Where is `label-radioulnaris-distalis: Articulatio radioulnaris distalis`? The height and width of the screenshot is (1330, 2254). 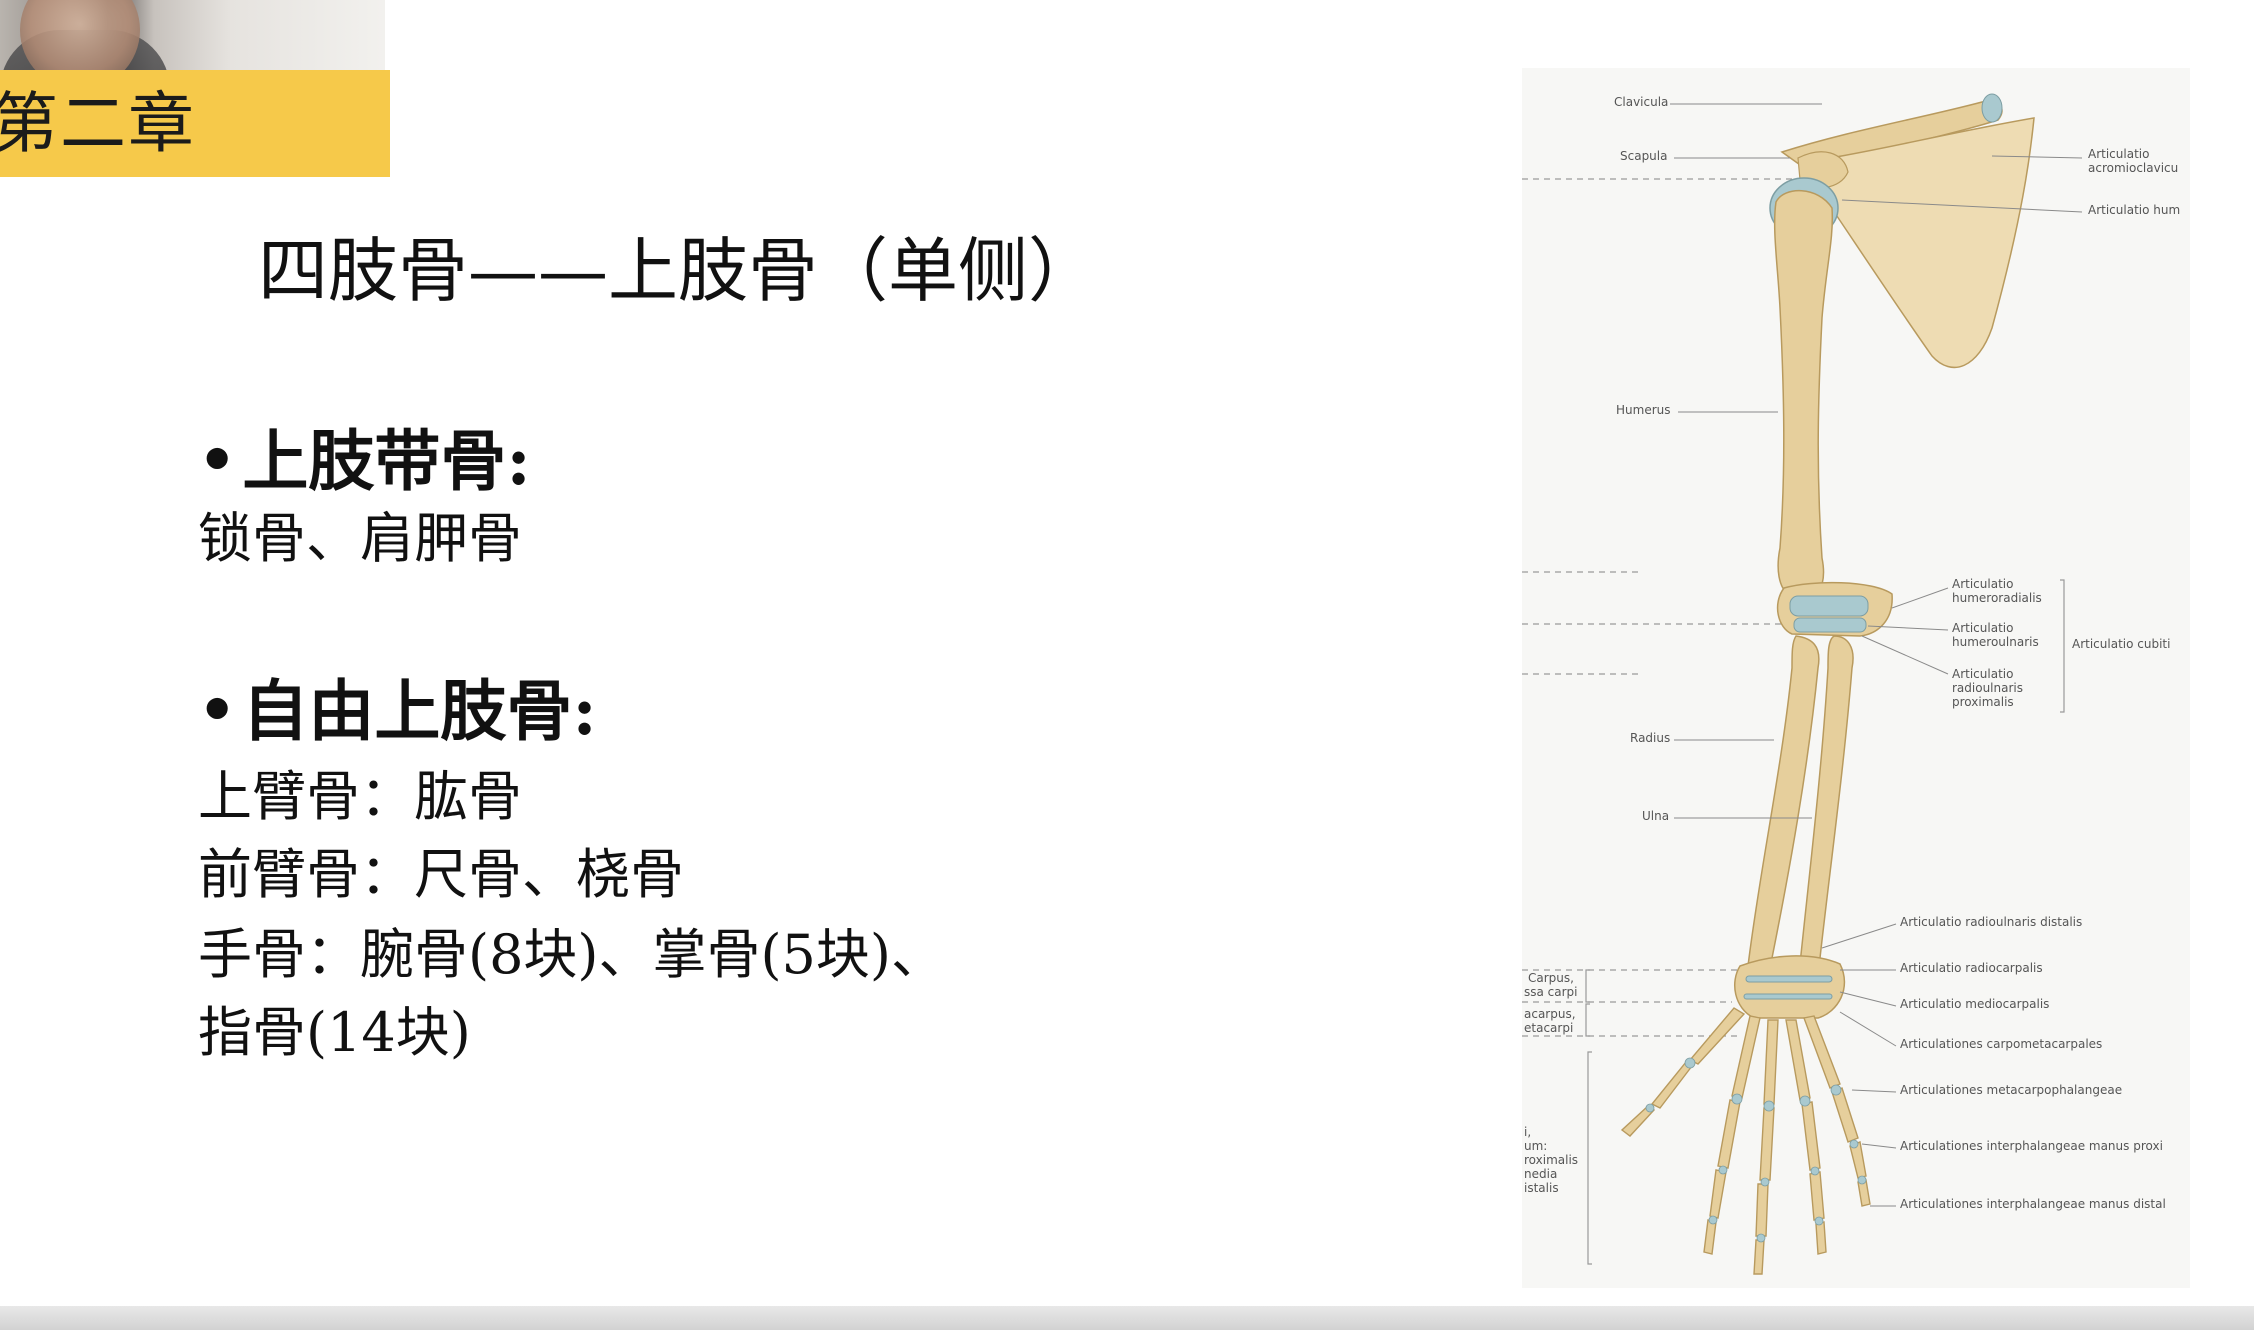
label-radioulnaris-distalis: Articulatio radioulnaris distalis is located at coordinates (1991, 922).